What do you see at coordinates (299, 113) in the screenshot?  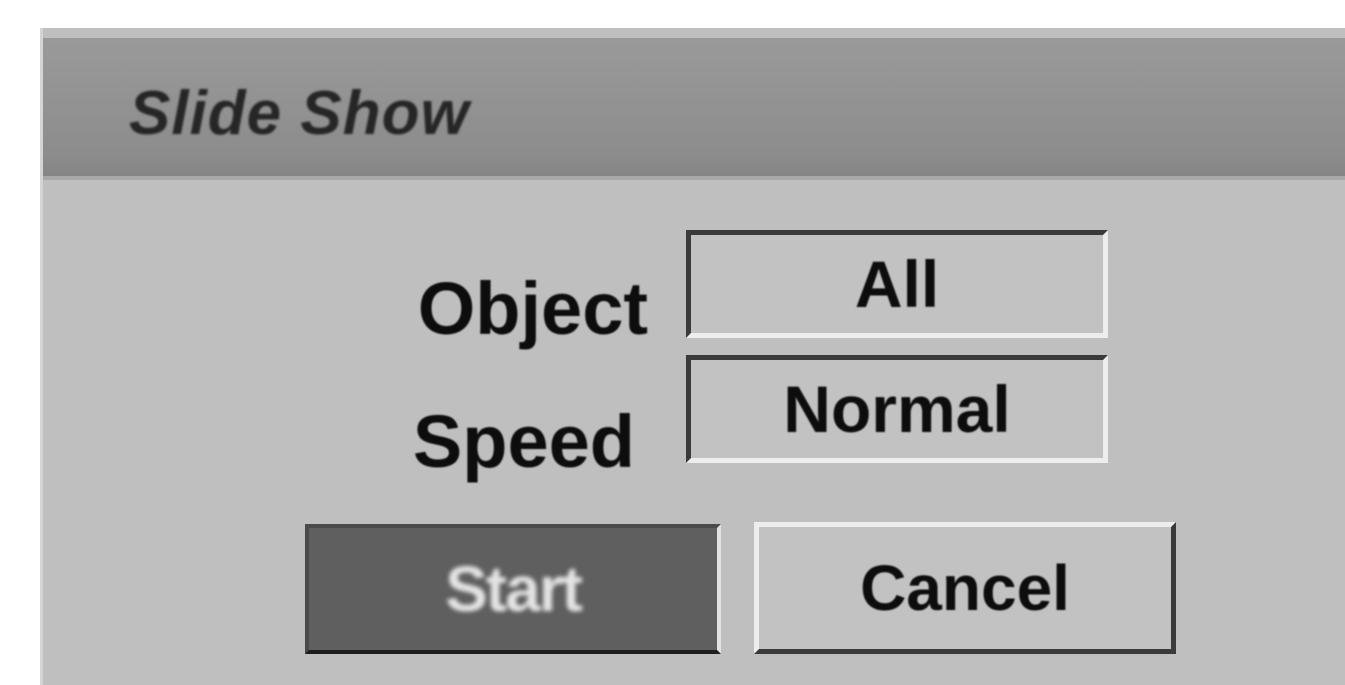 I see `dialog-title: Slide Show` at bounding box center [299, 113].